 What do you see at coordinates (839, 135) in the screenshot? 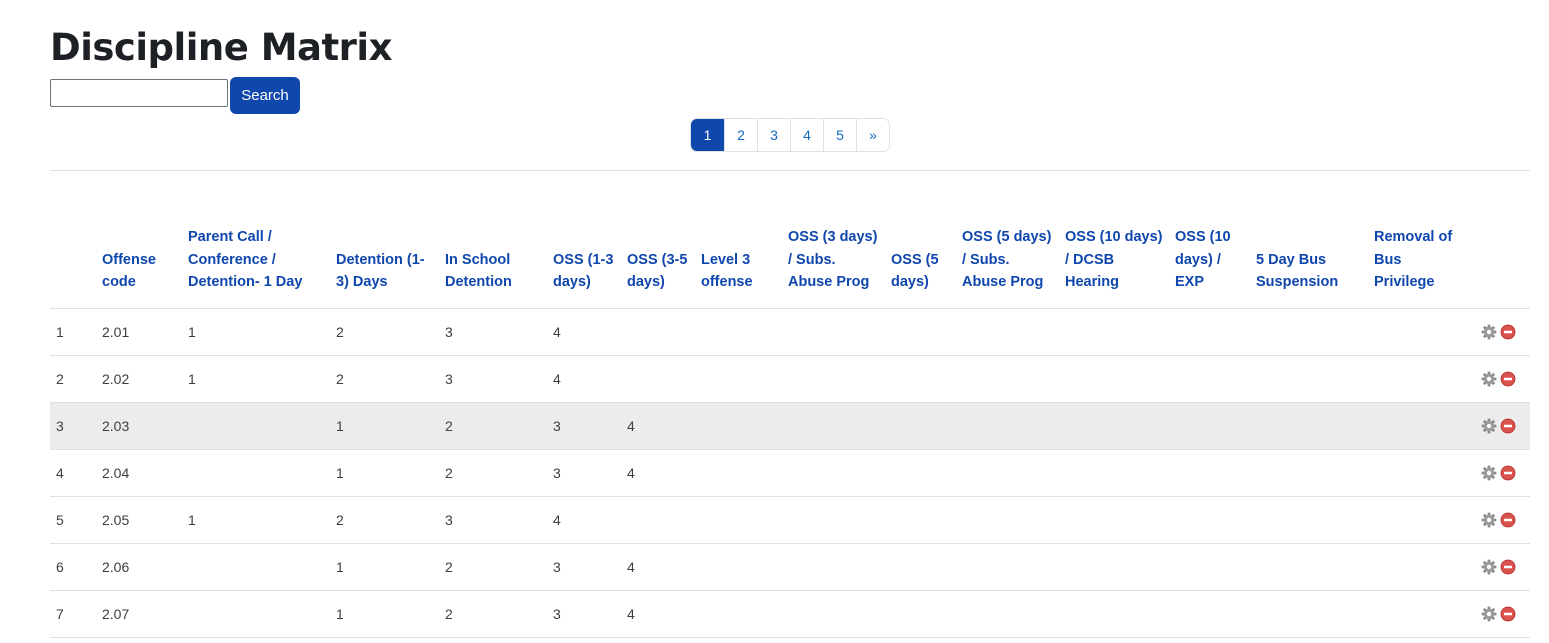
I see `page-link-5: 5` at bounding box center [839, 135].